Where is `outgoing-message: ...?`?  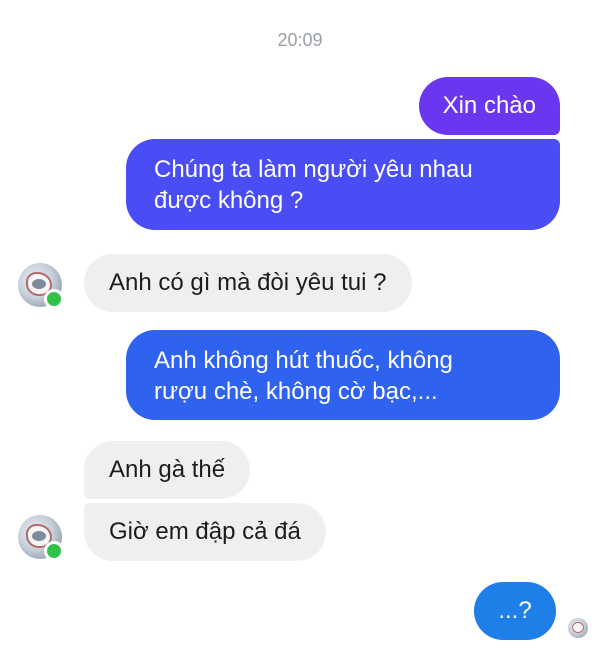 outgoing-message: ...? is located at coordinates (515, 611).